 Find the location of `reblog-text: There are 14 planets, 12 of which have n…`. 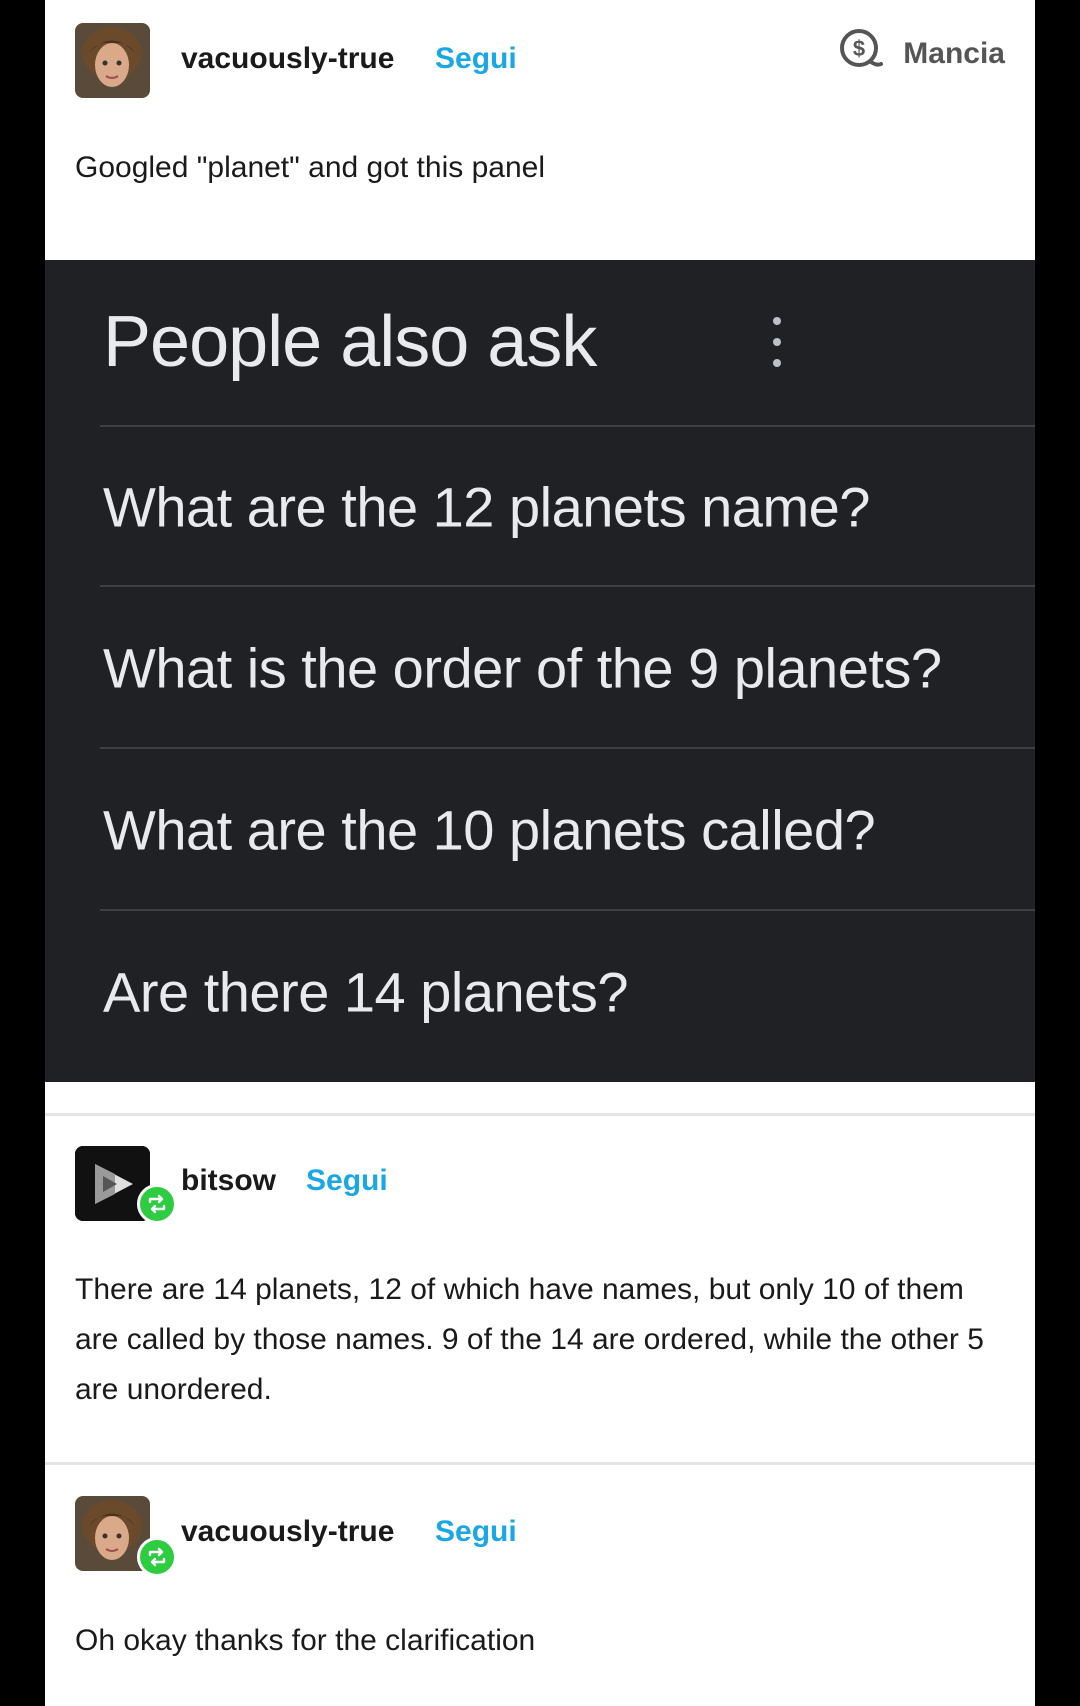

reblog-text: There are 14 planets, 12 of which have n… is located at coordinates (529, 1339).